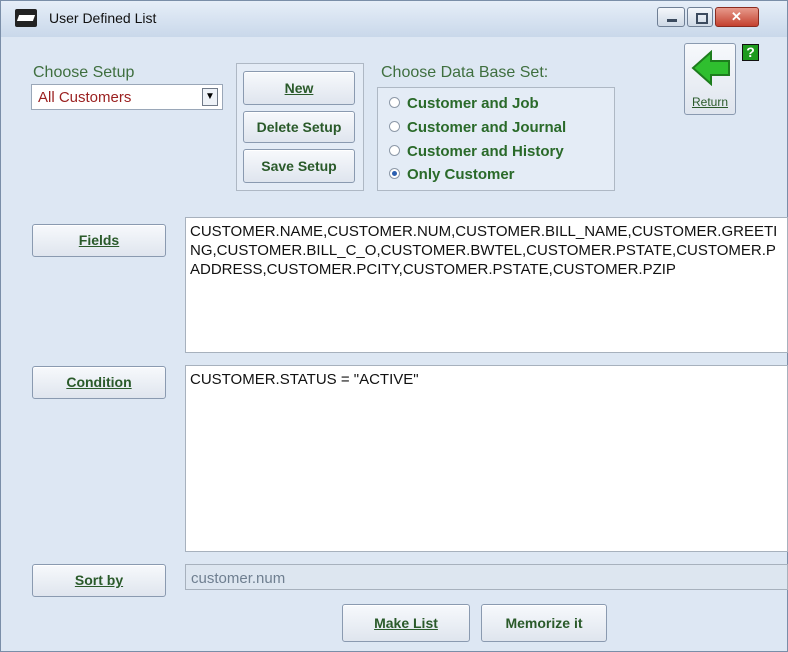 This screenshot has height=652, width=788. I want to click on memorize-it-button: Memorize it, so click(544, 623).